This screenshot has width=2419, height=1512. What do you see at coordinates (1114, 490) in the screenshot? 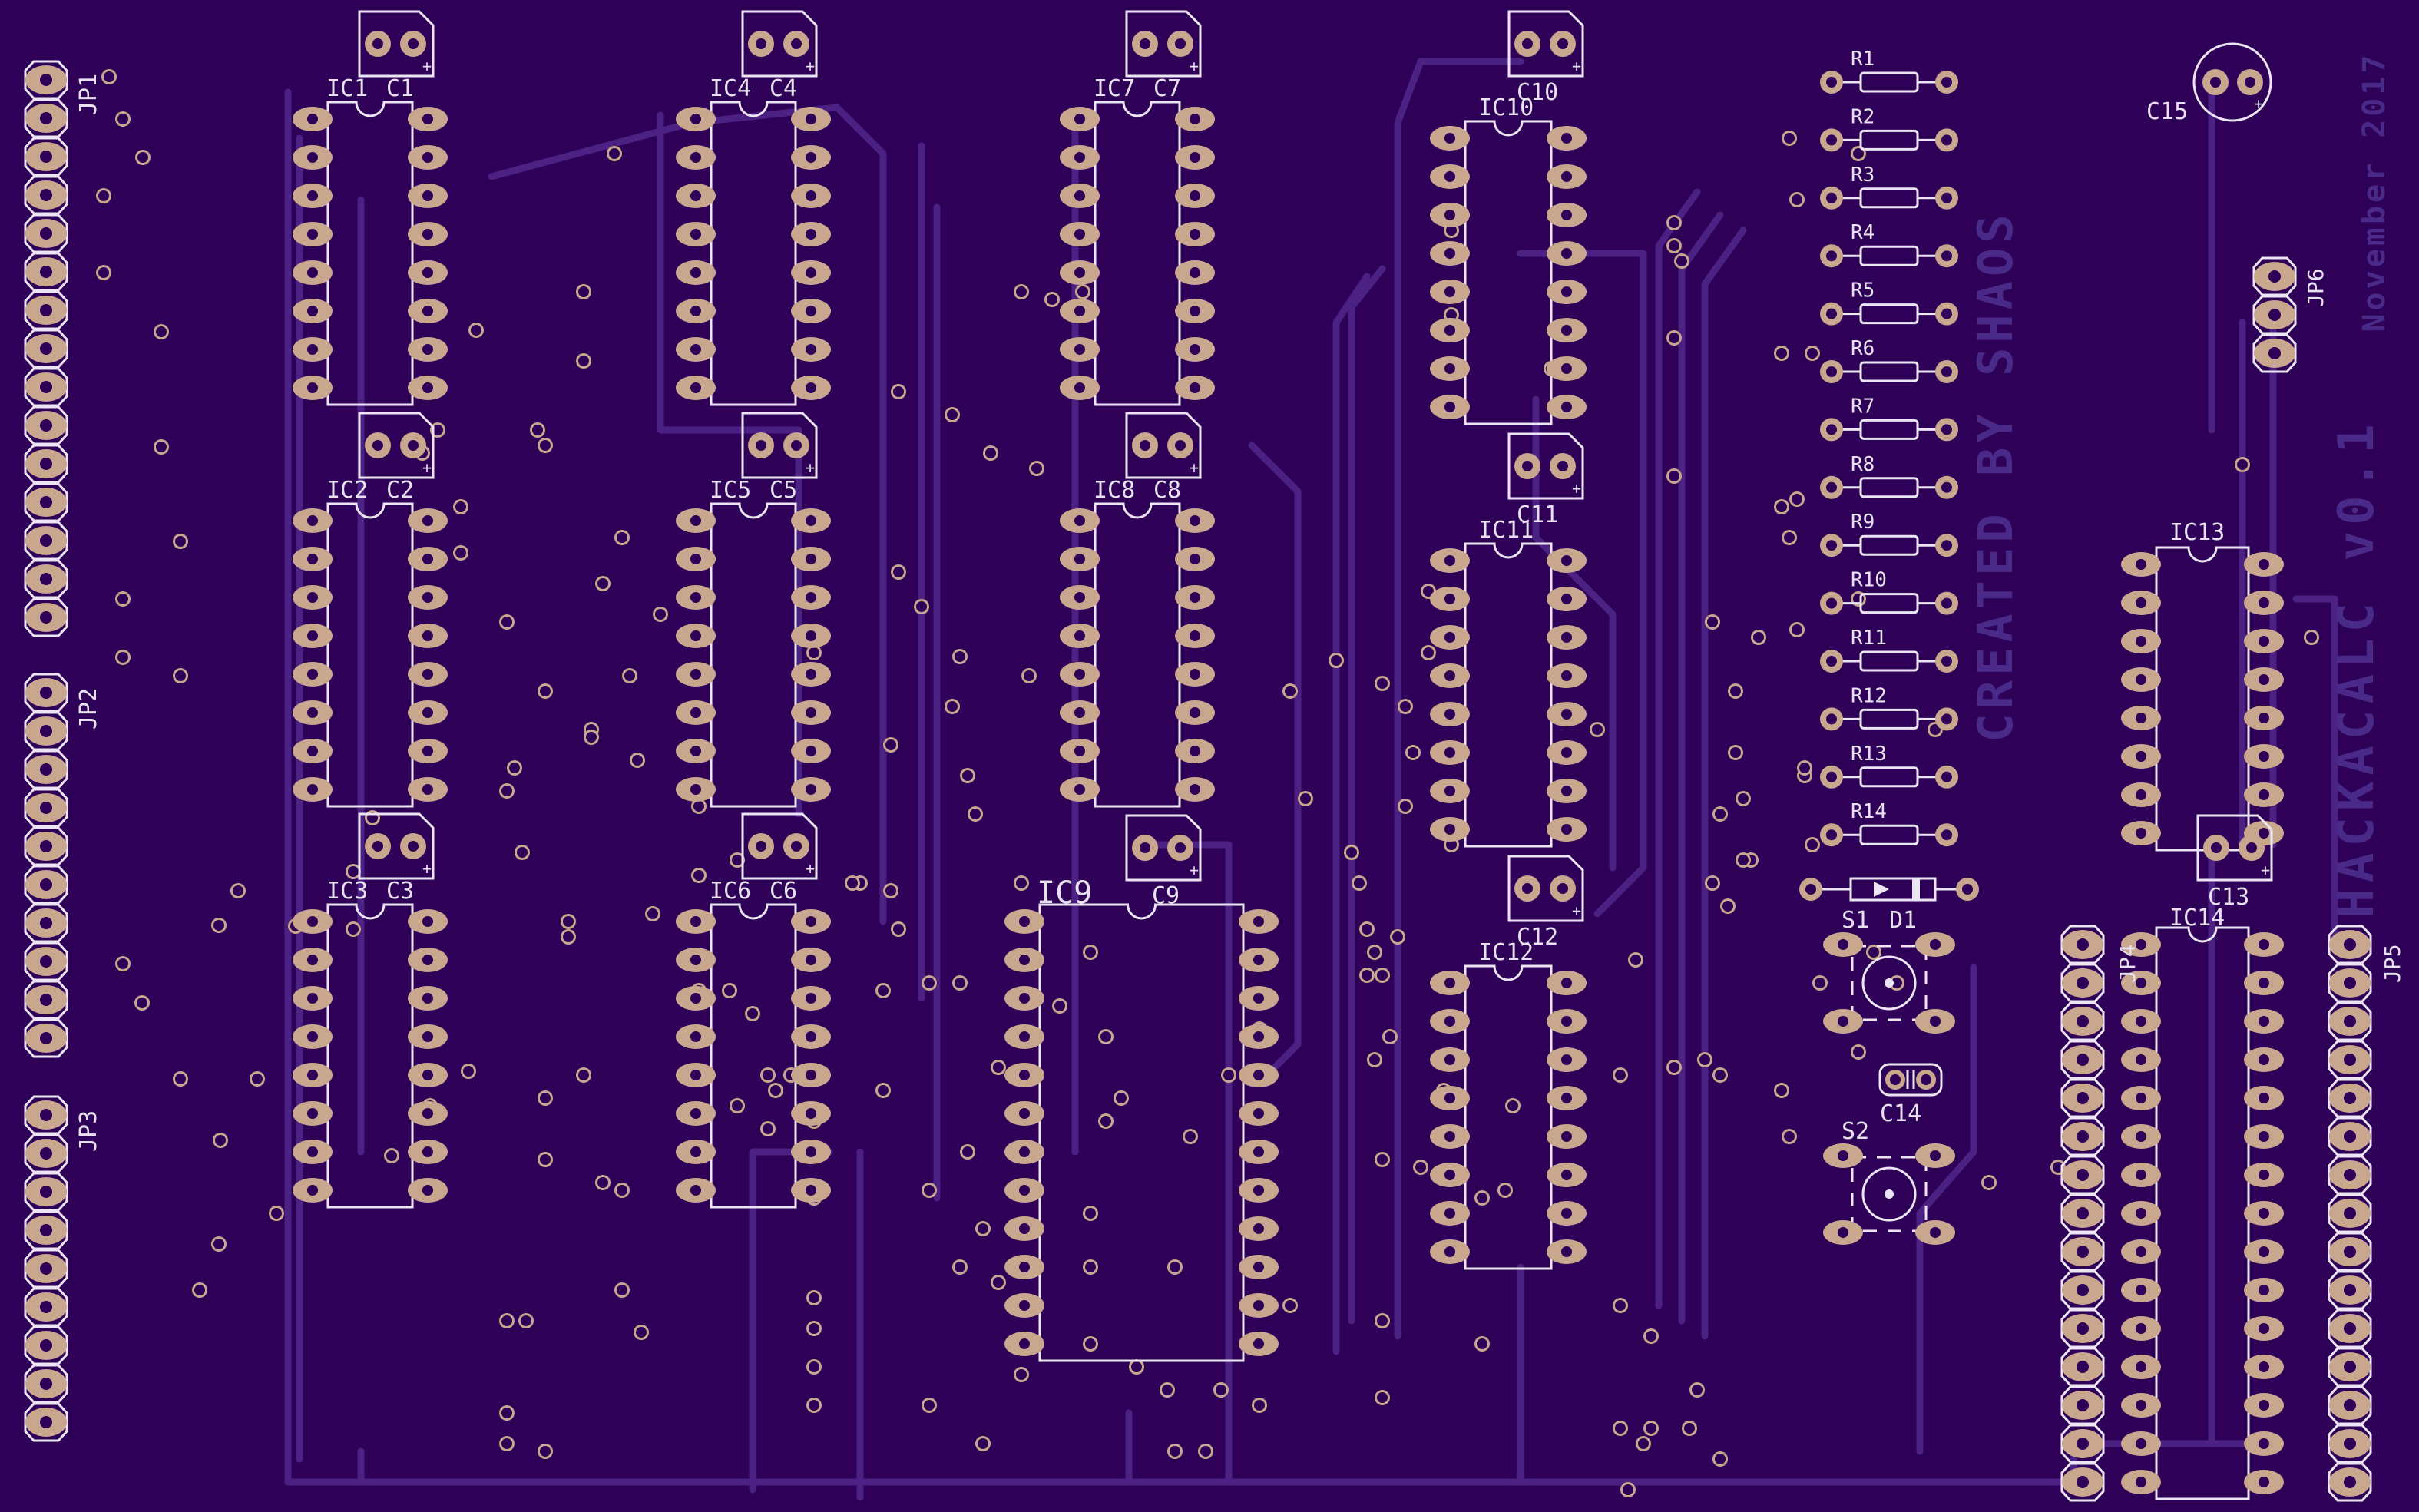
I see `silk-label: IC8` at bounding box center [1114, 490].